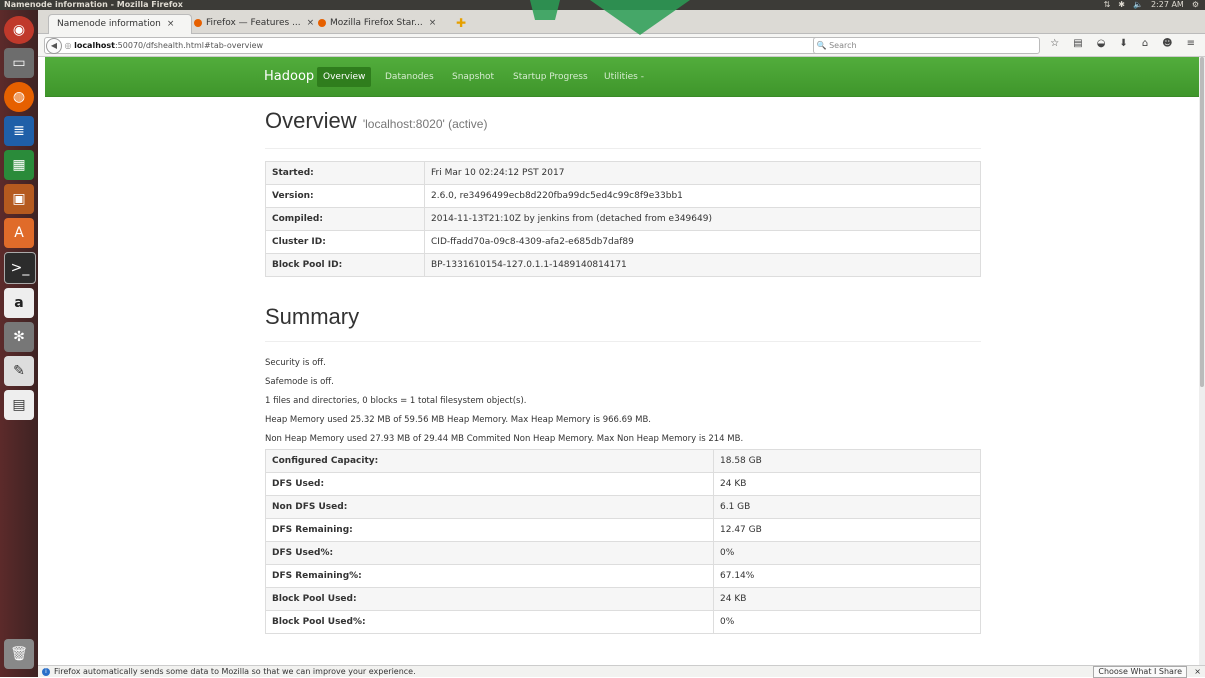 Image resolution: width=1205 pixels, height=678 pixels. What do you see at coordinates (1167, 5) in the screenshot?
I see `clock: 2:27 AM` at bounding box center [1167, 5].